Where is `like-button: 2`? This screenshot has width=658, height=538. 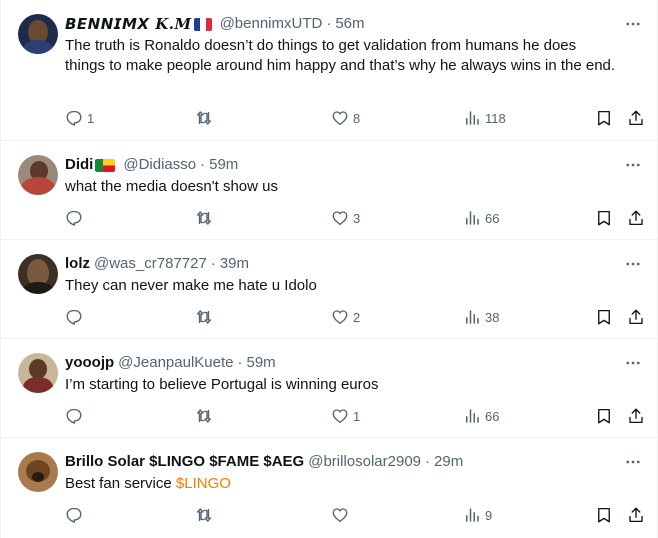
like-button: 2 is located at coordinates (345, 317).